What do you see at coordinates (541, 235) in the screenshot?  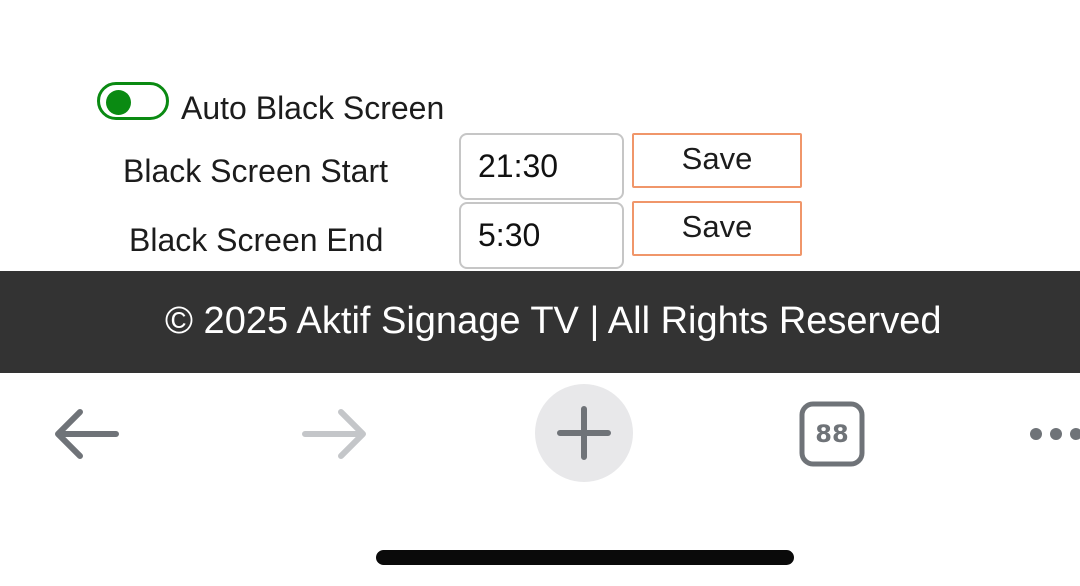 I see `black-screen-end-input` at bounding box center [541, 235].